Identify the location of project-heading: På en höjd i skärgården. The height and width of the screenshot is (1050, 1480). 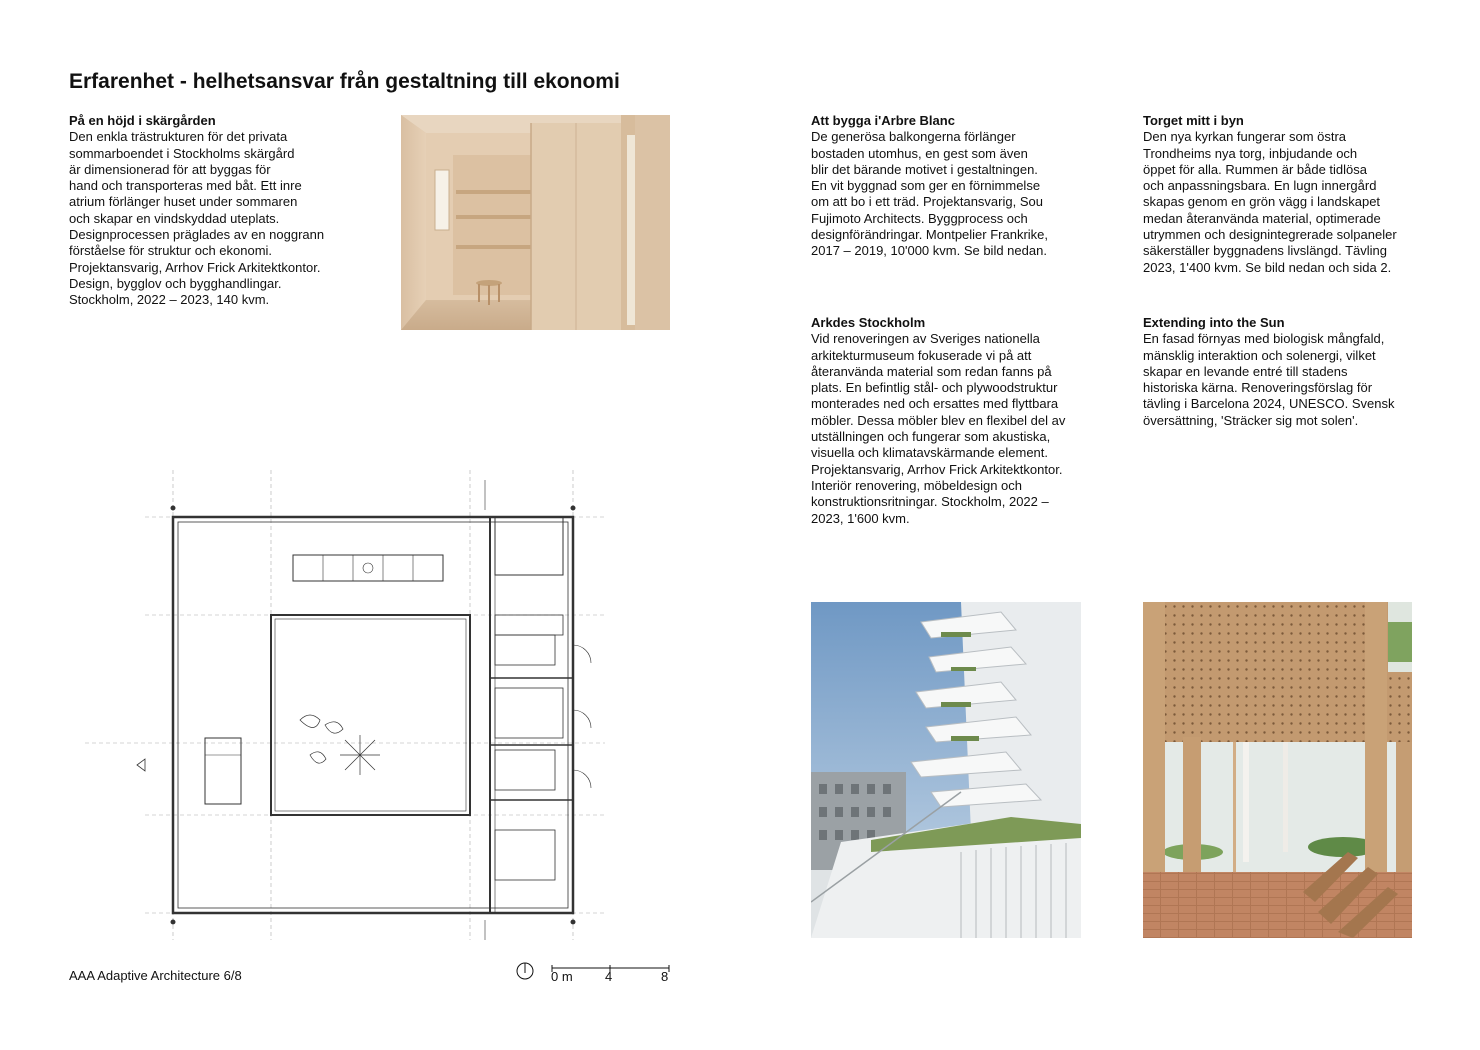
(142, 120).